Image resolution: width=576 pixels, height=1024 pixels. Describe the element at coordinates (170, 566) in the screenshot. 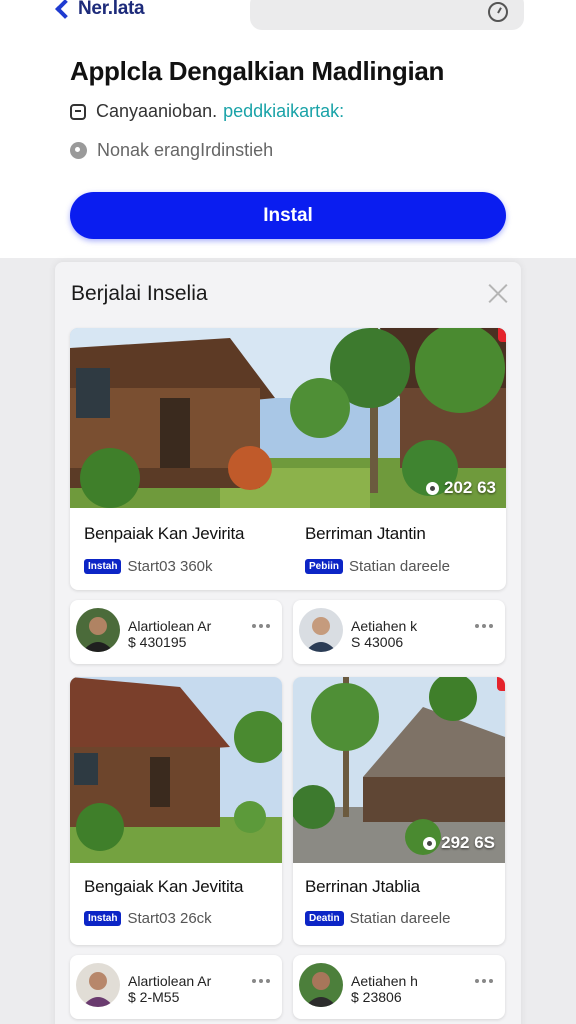

I see `card-sub: Start03 360k` at that location.